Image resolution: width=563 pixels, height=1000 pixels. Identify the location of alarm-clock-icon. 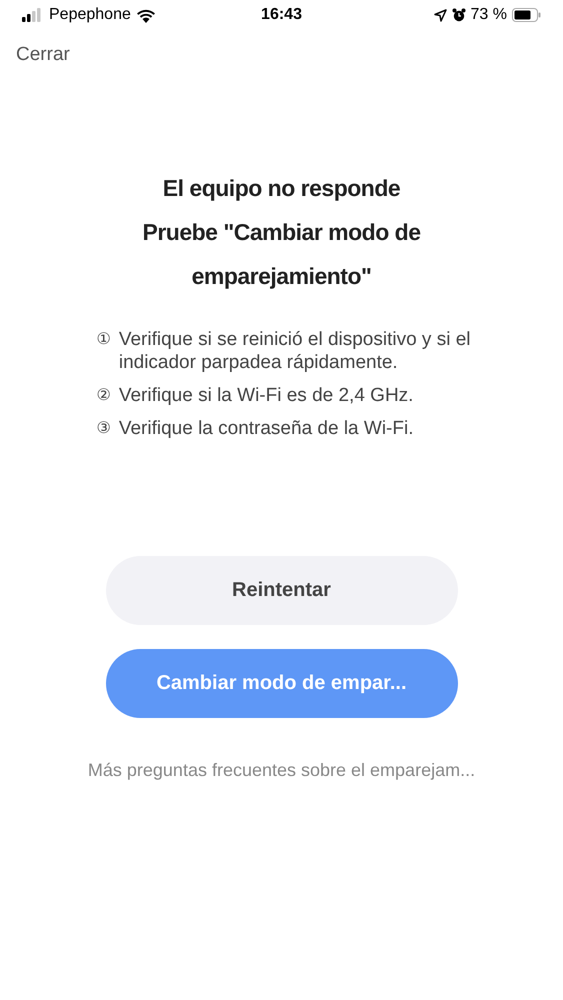
(459, 15).